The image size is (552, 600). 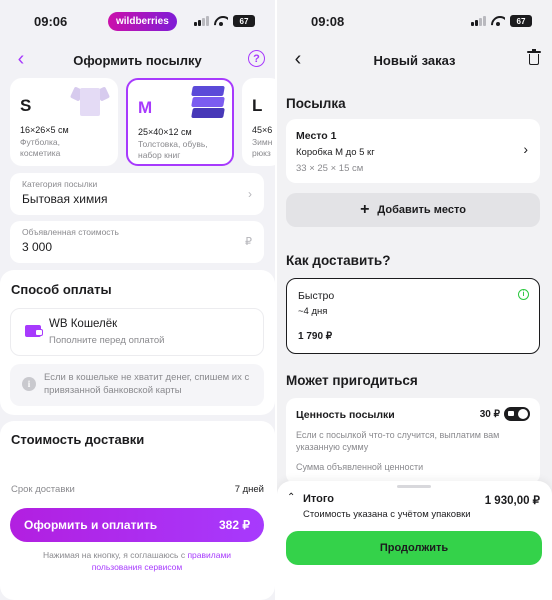 What do you see at coordinates (258, 122) in the screenshot?
I see `size-card-l: L 45×6 Зимн рюкз` at bounding box center [258, 122].